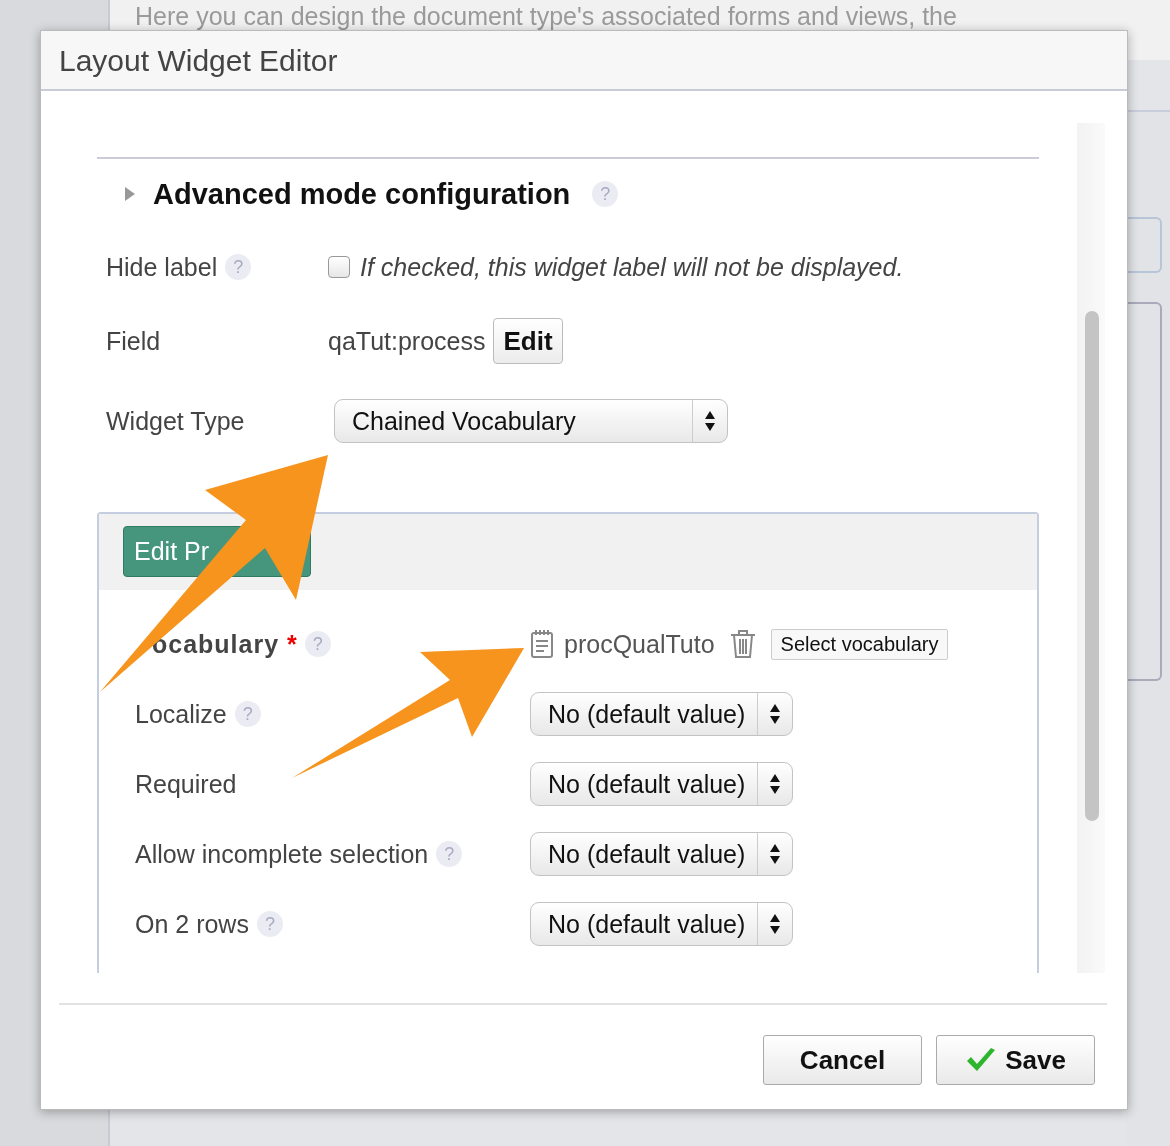  I want to click on cancel-button: Cancel, so click(842, 1060).